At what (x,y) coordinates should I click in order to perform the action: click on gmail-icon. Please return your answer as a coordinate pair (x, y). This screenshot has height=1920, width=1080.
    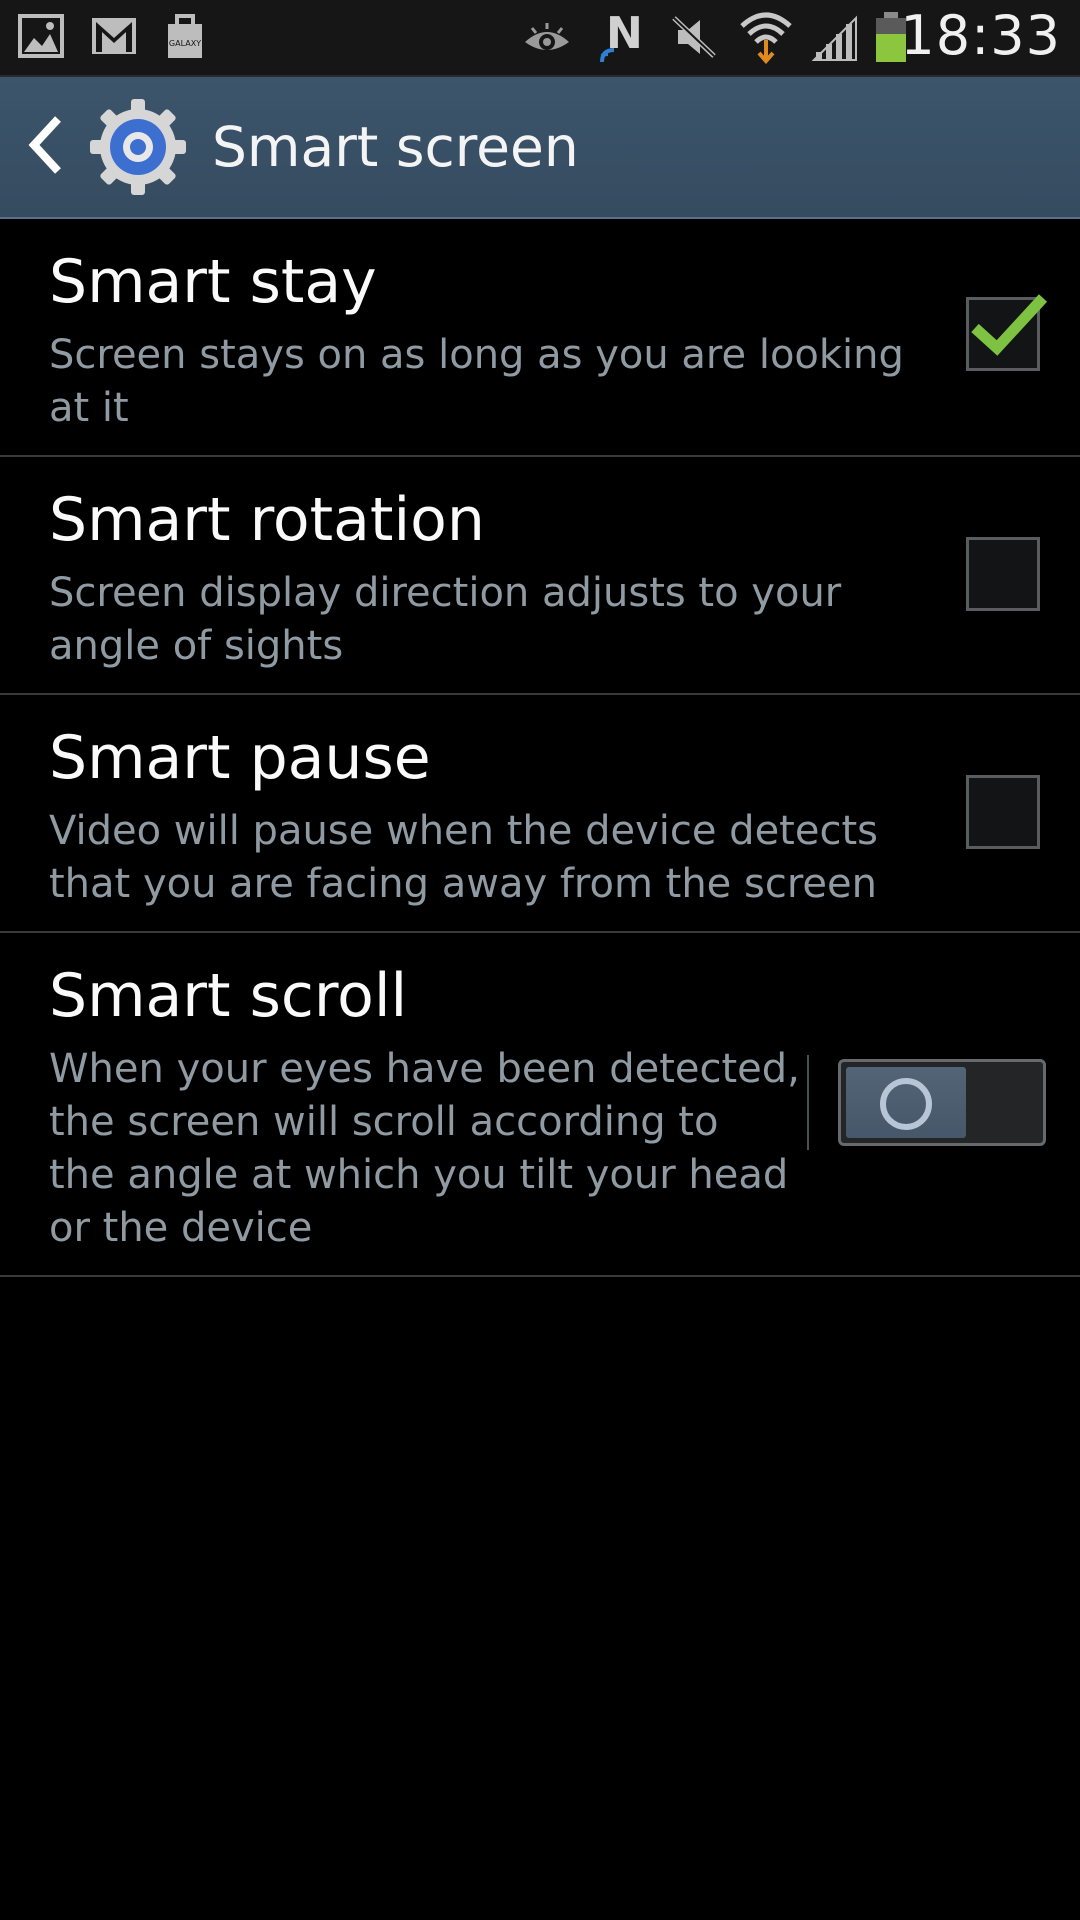
    Looking at the image, I should click on (114, 36).